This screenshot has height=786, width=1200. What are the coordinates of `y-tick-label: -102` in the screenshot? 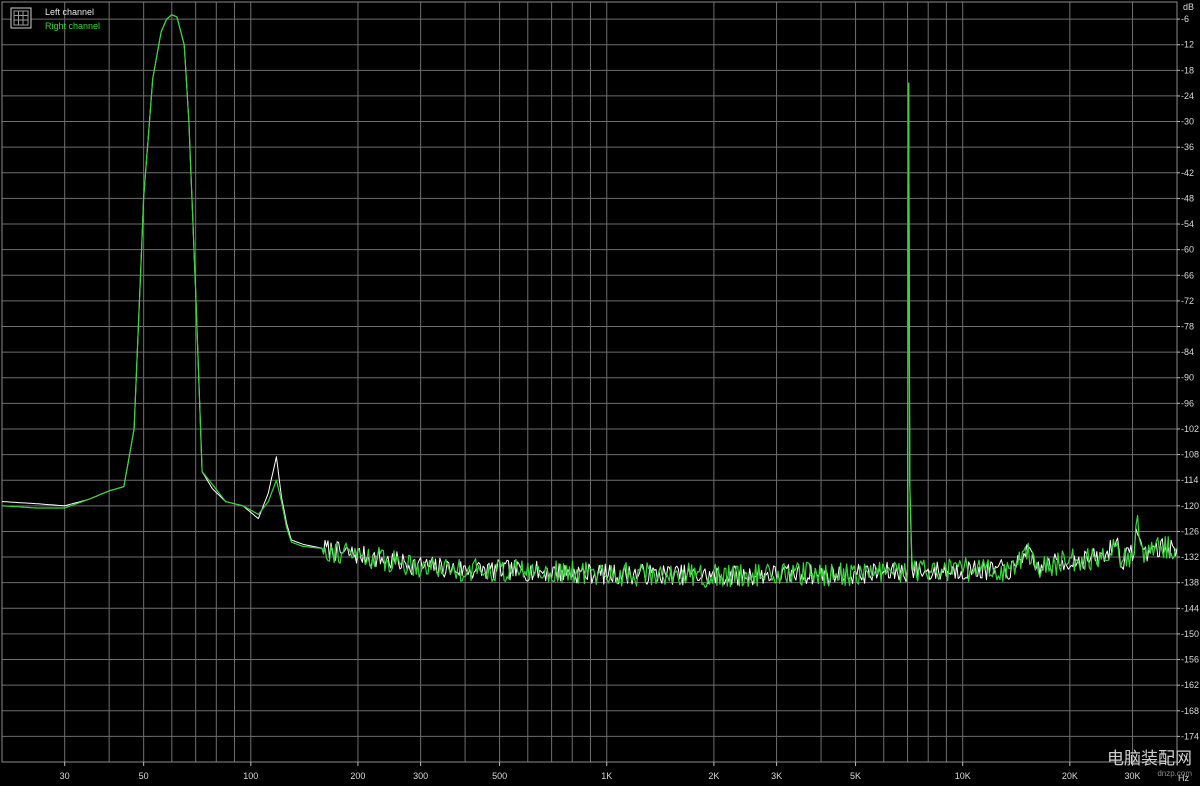 It's located at (1190, 429).